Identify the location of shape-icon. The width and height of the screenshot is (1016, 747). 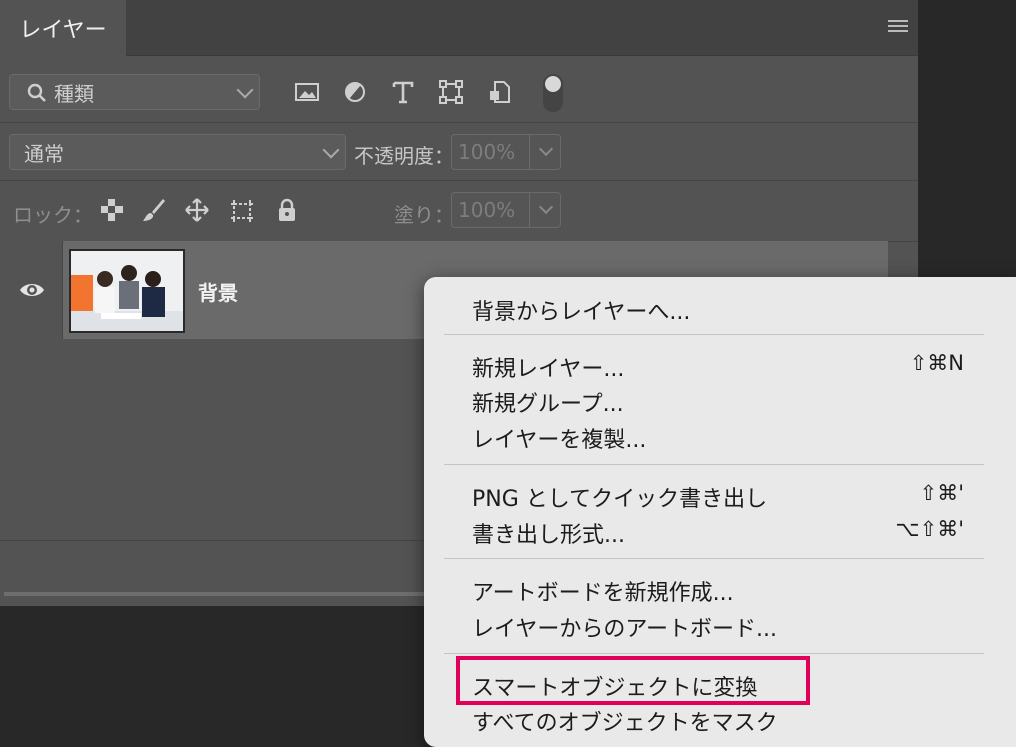
(451, 92).